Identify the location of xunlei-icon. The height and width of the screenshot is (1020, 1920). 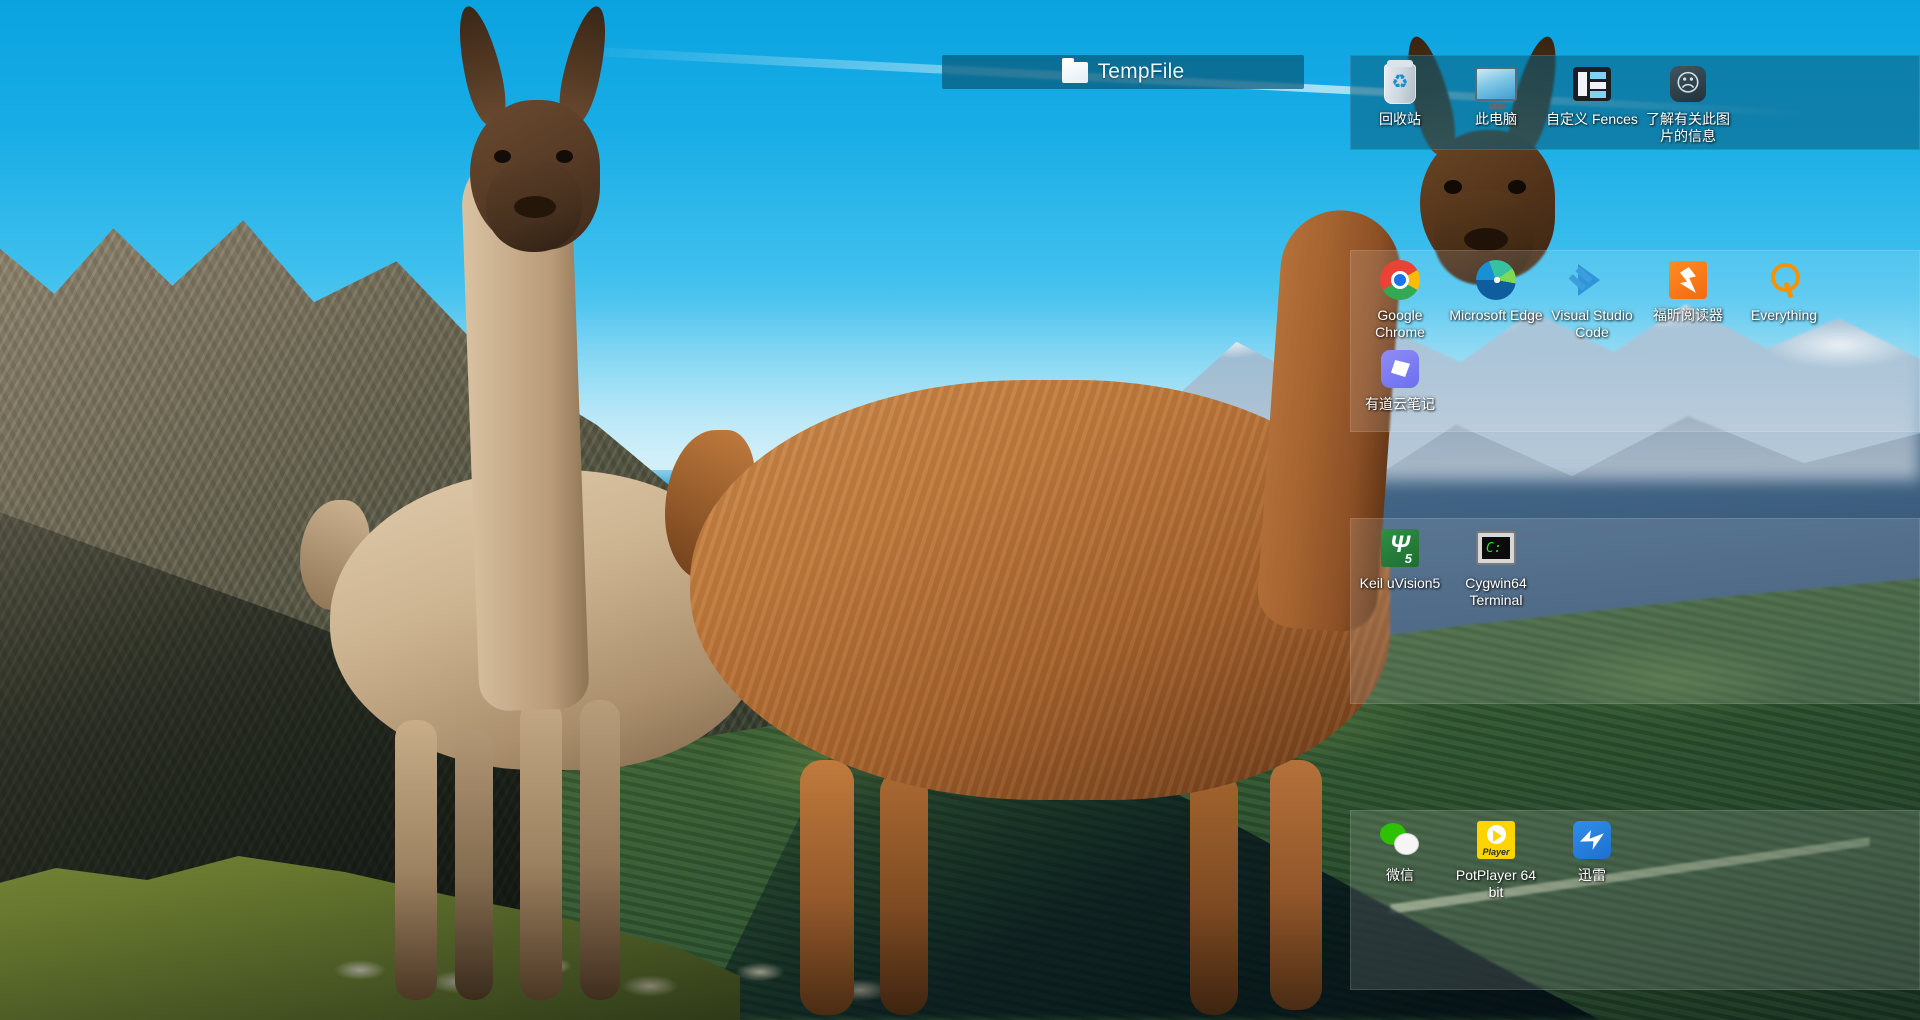
(1592, 840).